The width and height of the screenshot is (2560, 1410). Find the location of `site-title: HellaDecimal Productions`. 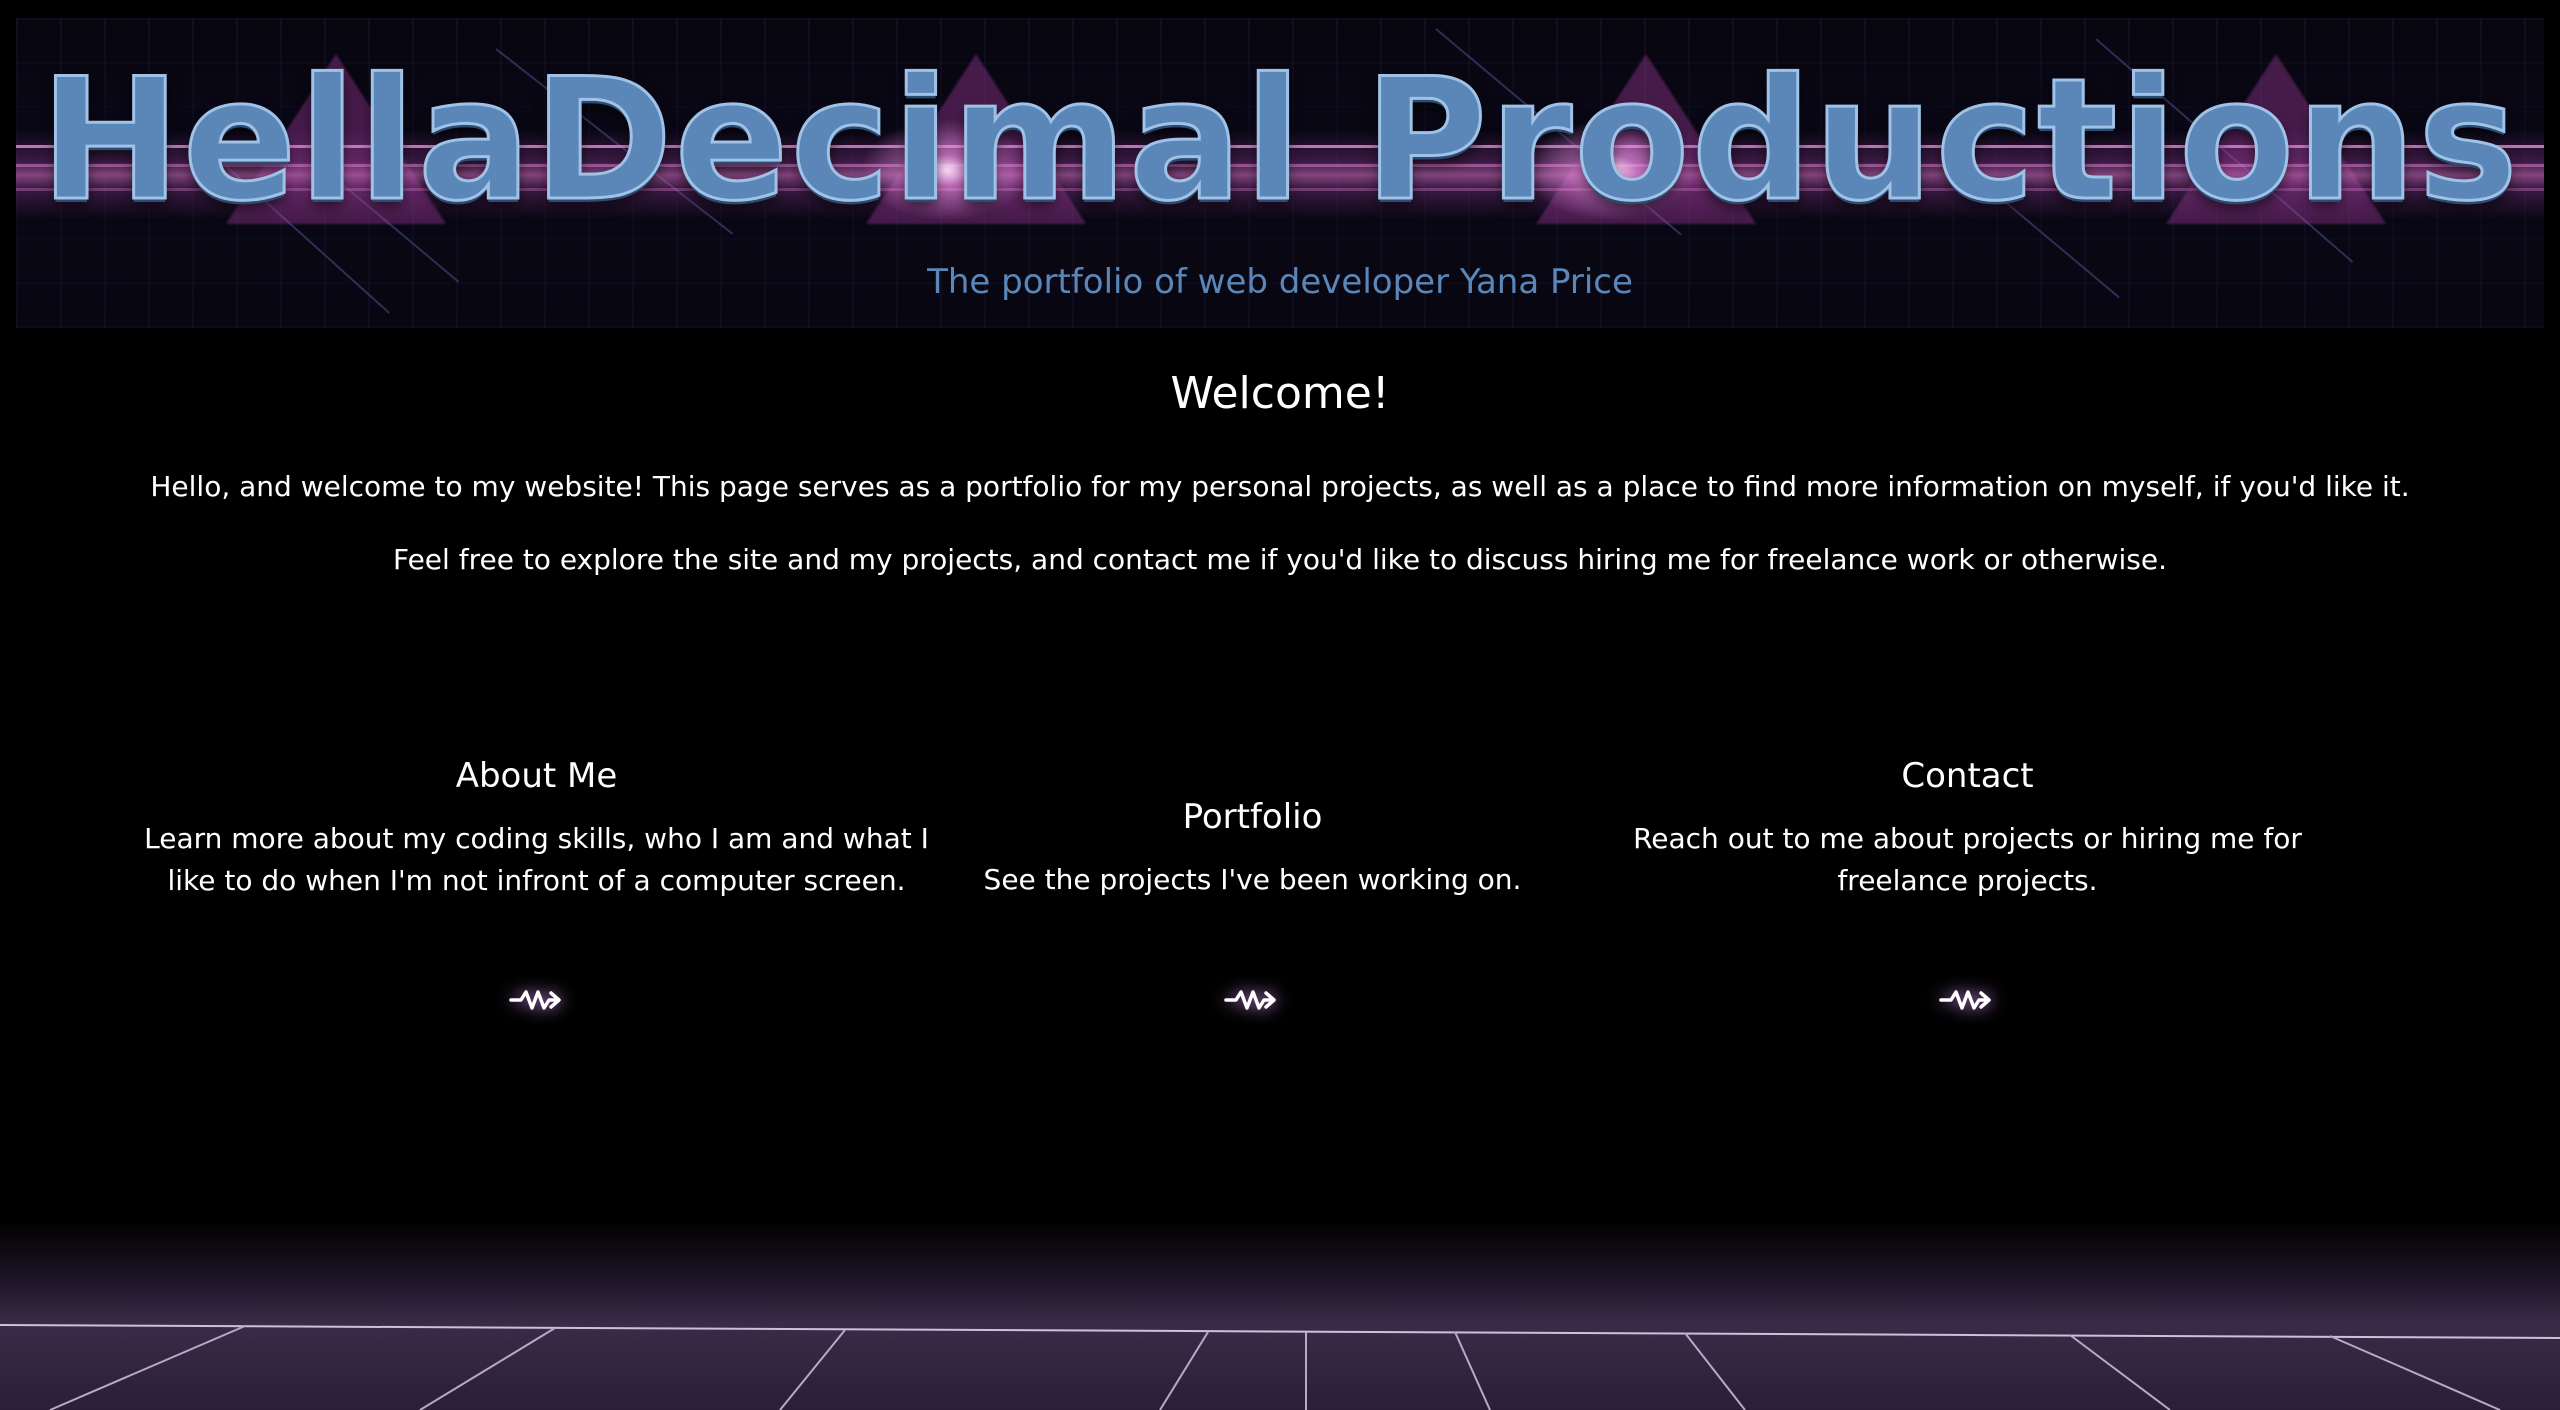

site-title: HellaDecimal Productions is located at coordinates (1279, 140).